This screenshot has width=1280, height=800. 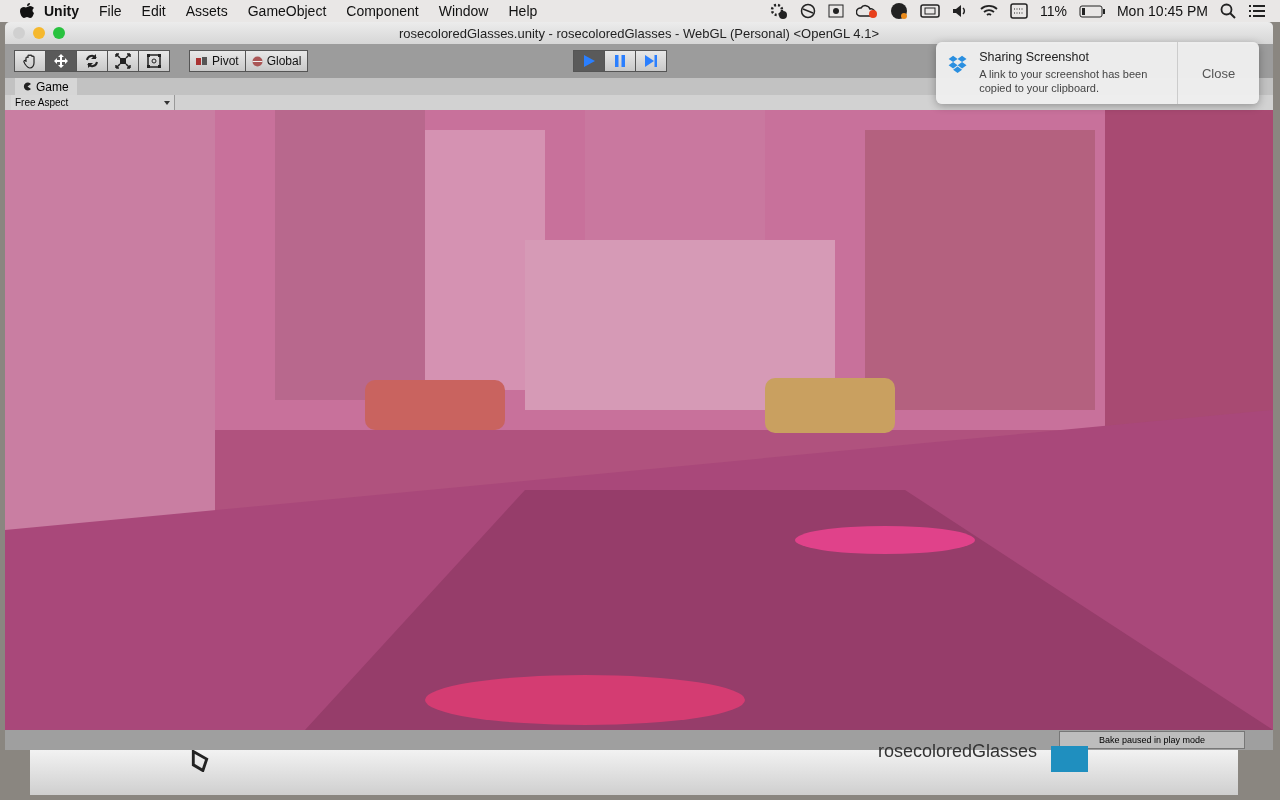 I want to click on circle-slash-icon, so click(x=807, y=11).